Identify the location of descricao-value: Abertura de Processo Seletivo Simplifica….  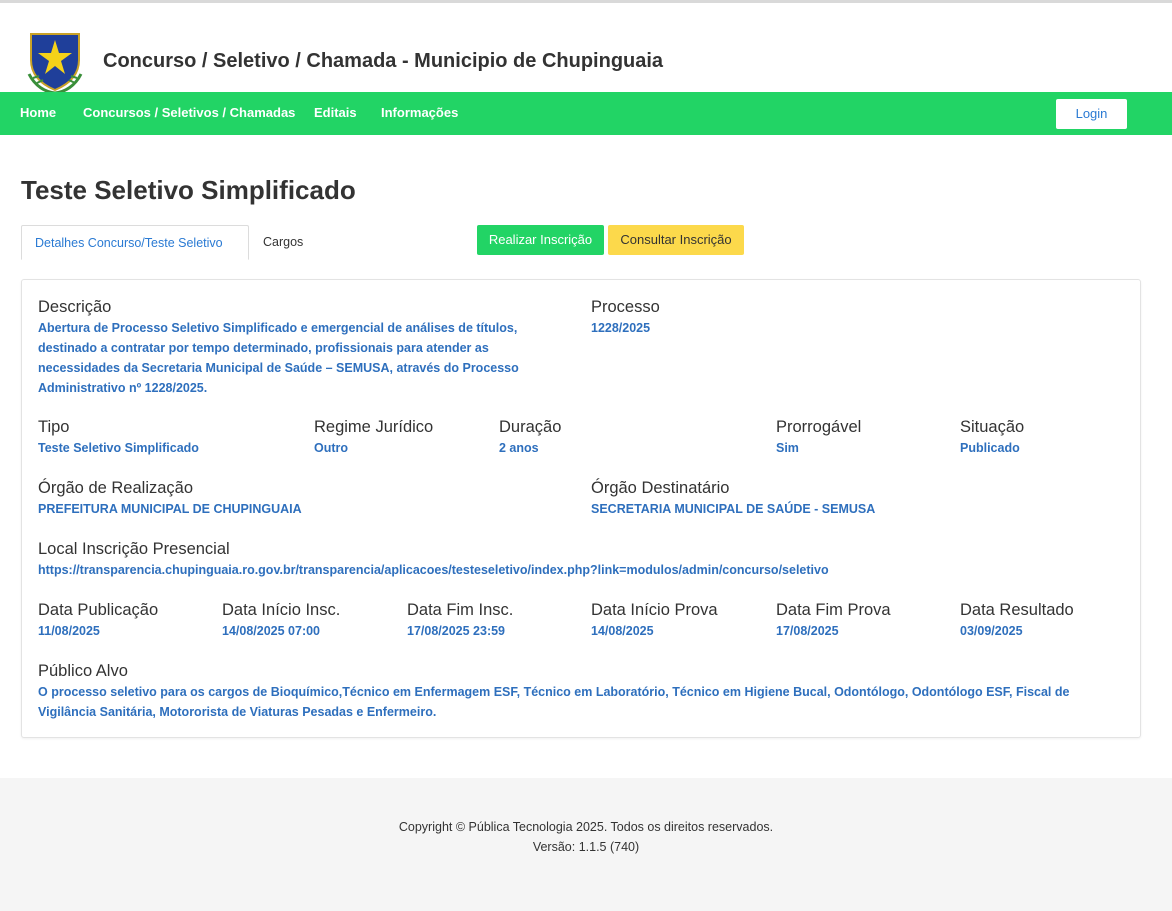
(278, 358).